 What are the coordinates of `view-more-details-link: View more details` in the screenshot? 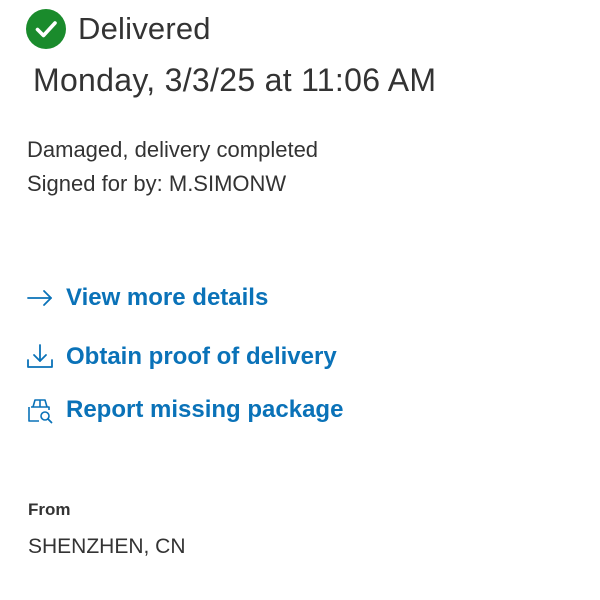 It's located at (147, 298).